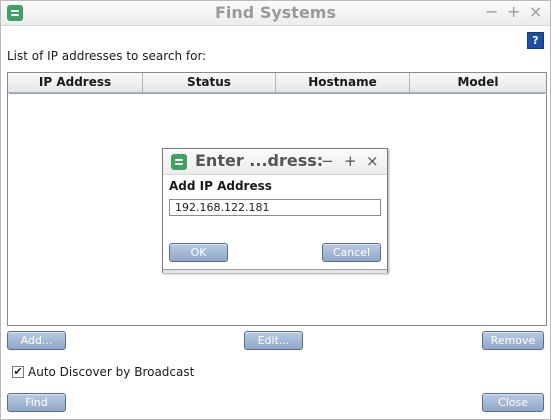 This screenshot has width=551, height=420. I want to click on minimize-icon: −, so click(491, 12).